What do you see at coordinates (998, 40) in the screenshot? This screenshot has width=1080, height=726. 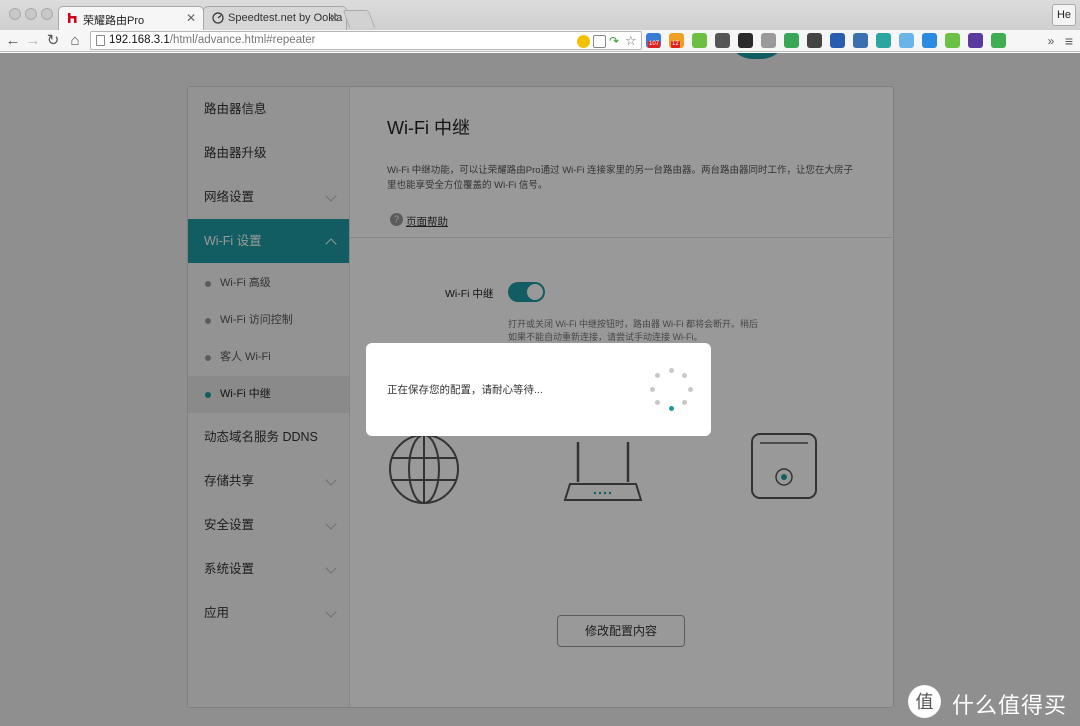 I see `leaf-icon` at bounding box center [998, 40].